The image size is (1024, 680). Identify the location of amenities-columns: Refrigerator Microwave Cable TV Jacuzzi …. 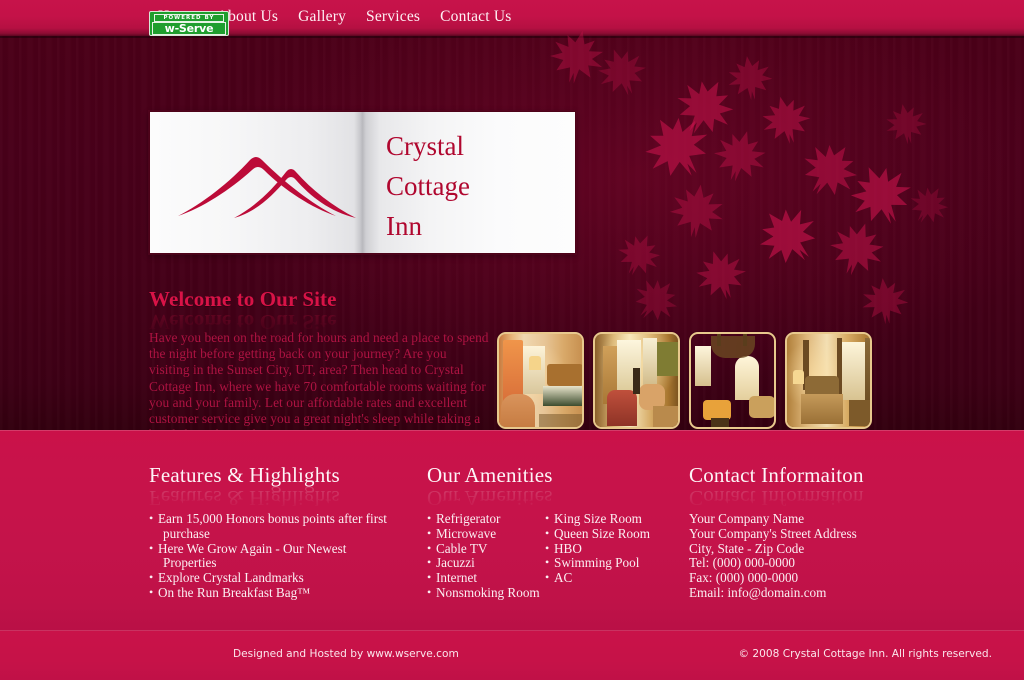
(558, 556).